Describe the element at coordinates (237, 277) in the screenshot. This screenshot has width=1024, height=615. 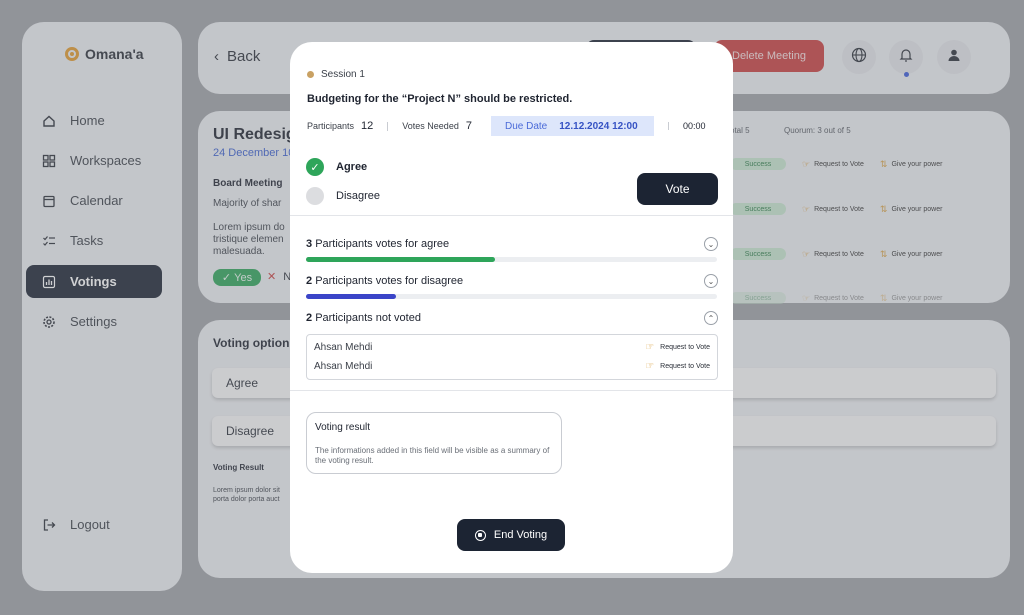
I see `yes-badge: ✓ Yes` at that location.